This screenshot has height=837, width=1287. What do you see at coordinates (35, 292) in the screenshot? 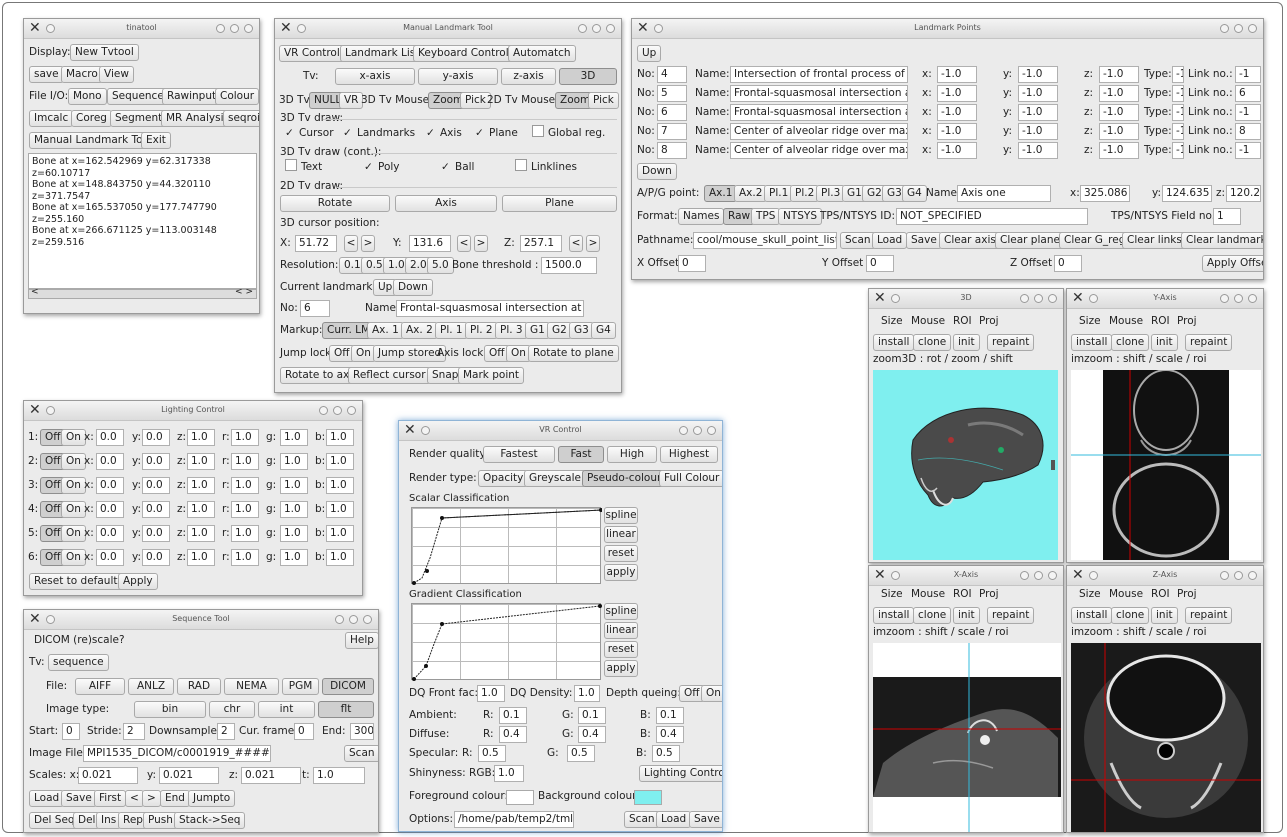
I see `scroll-left-icon: <` at bounding box center [35, 292].